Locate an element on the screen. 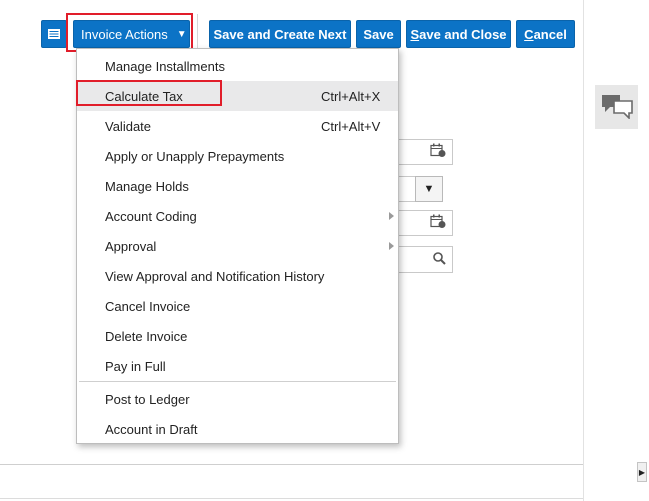 This screenshot has height=501, width=649. save-and-close-button: Save and Close is located at coordinates (458, 34).